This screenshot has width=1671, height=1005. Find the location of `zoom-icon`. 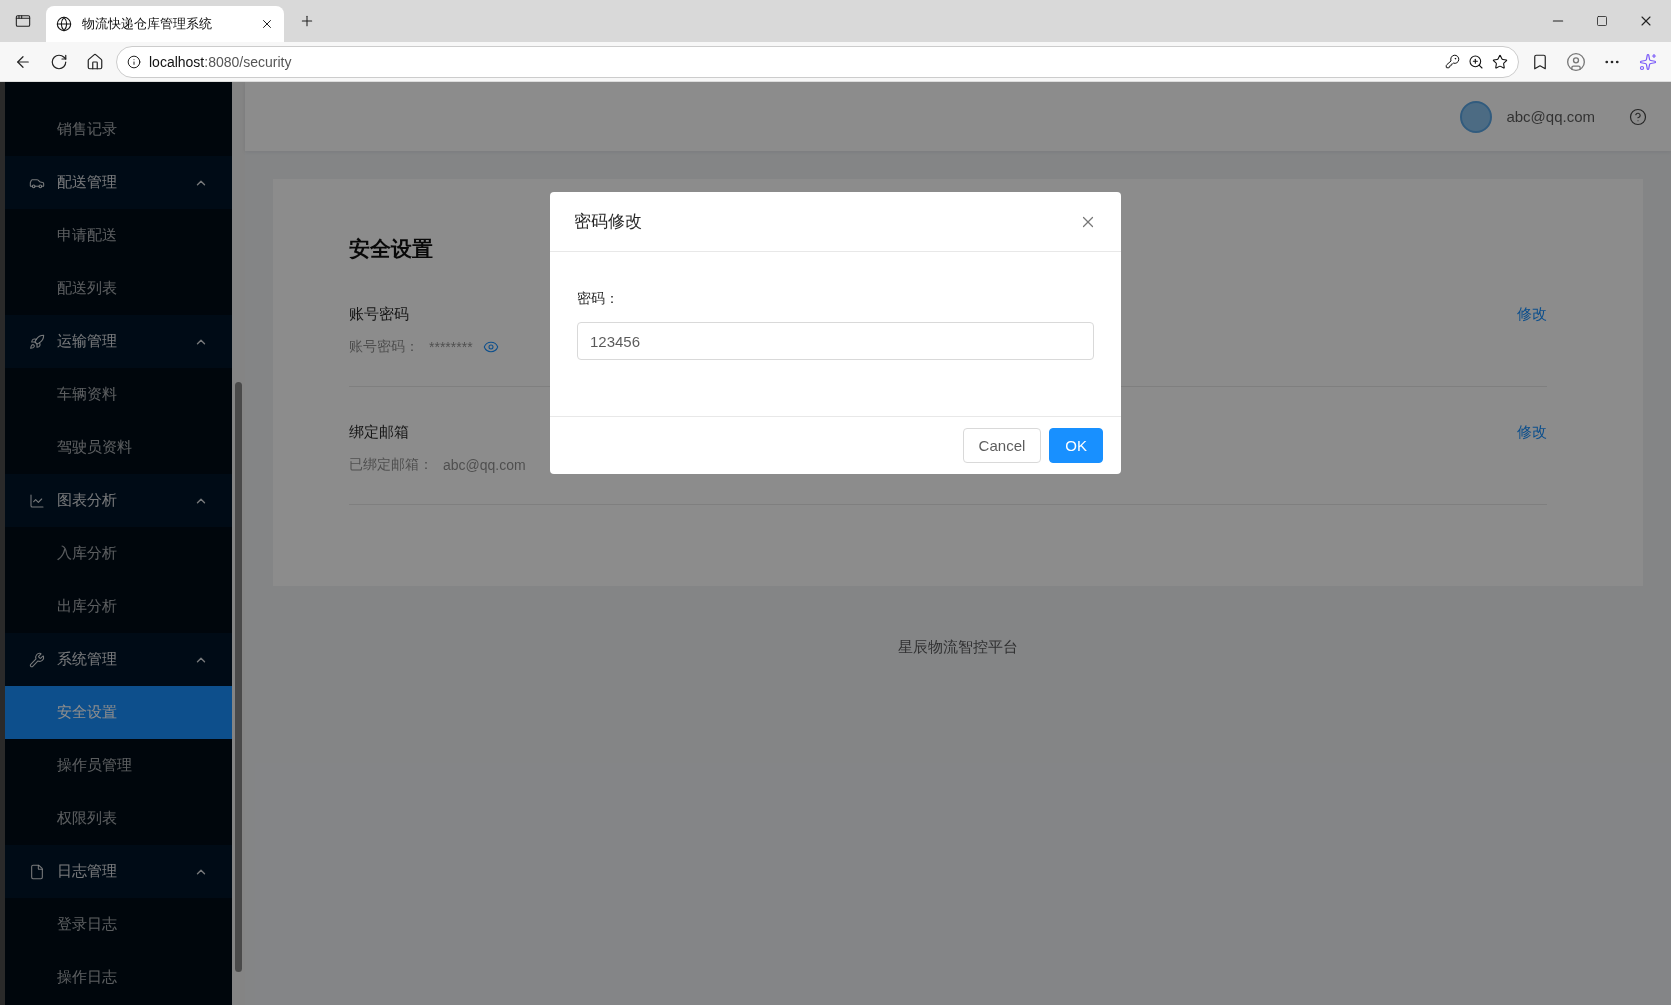

zoom-icon is located at coordinates (1476, 61).